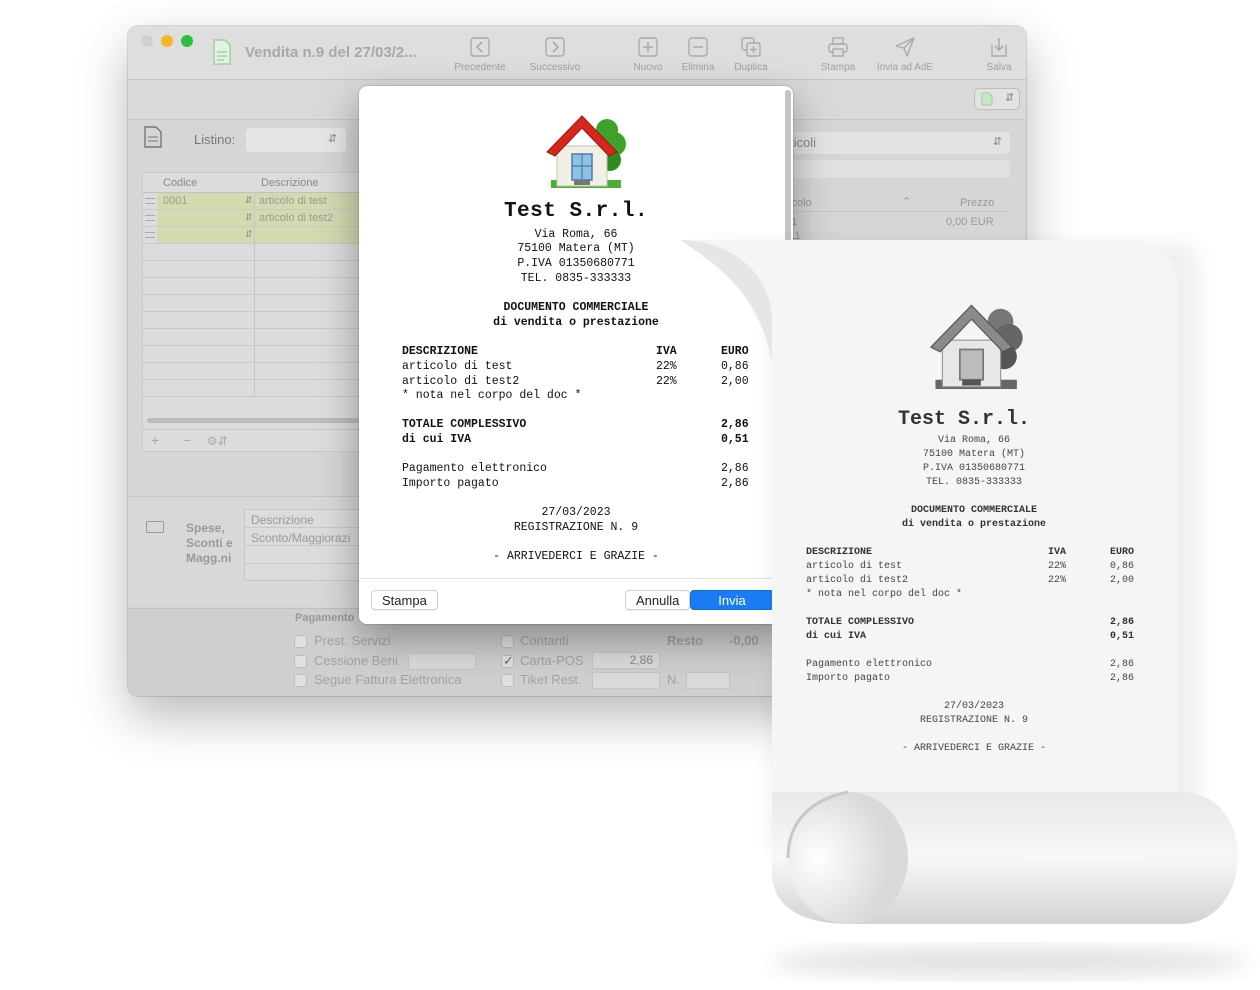 This screenshot has width=1260, height=990. What do you see at coordinates (155, 527) in the screenshot?
I see `banknote-icon` at bounding box center [155, 527].